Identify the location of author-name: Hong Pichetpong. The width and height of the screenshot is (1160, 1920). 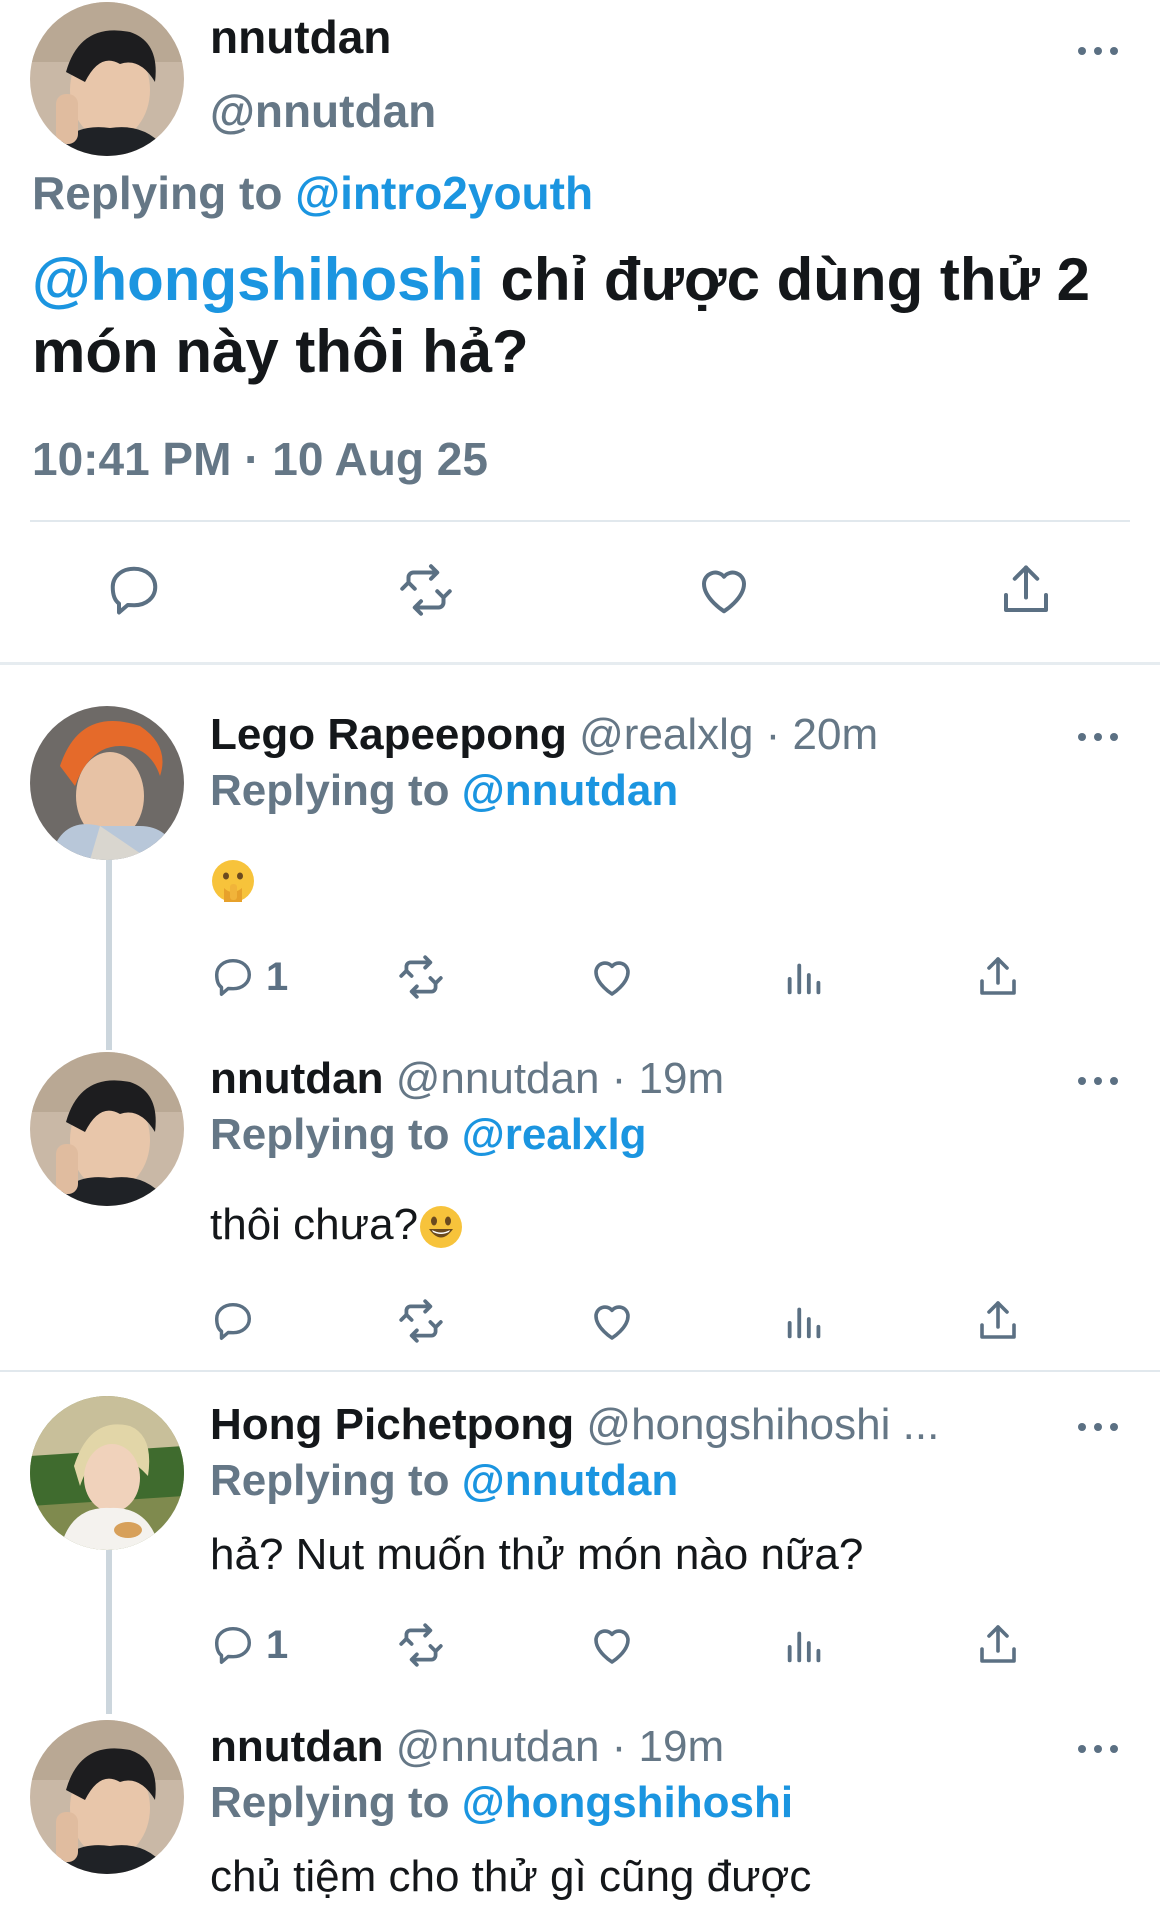
(392, 1424).